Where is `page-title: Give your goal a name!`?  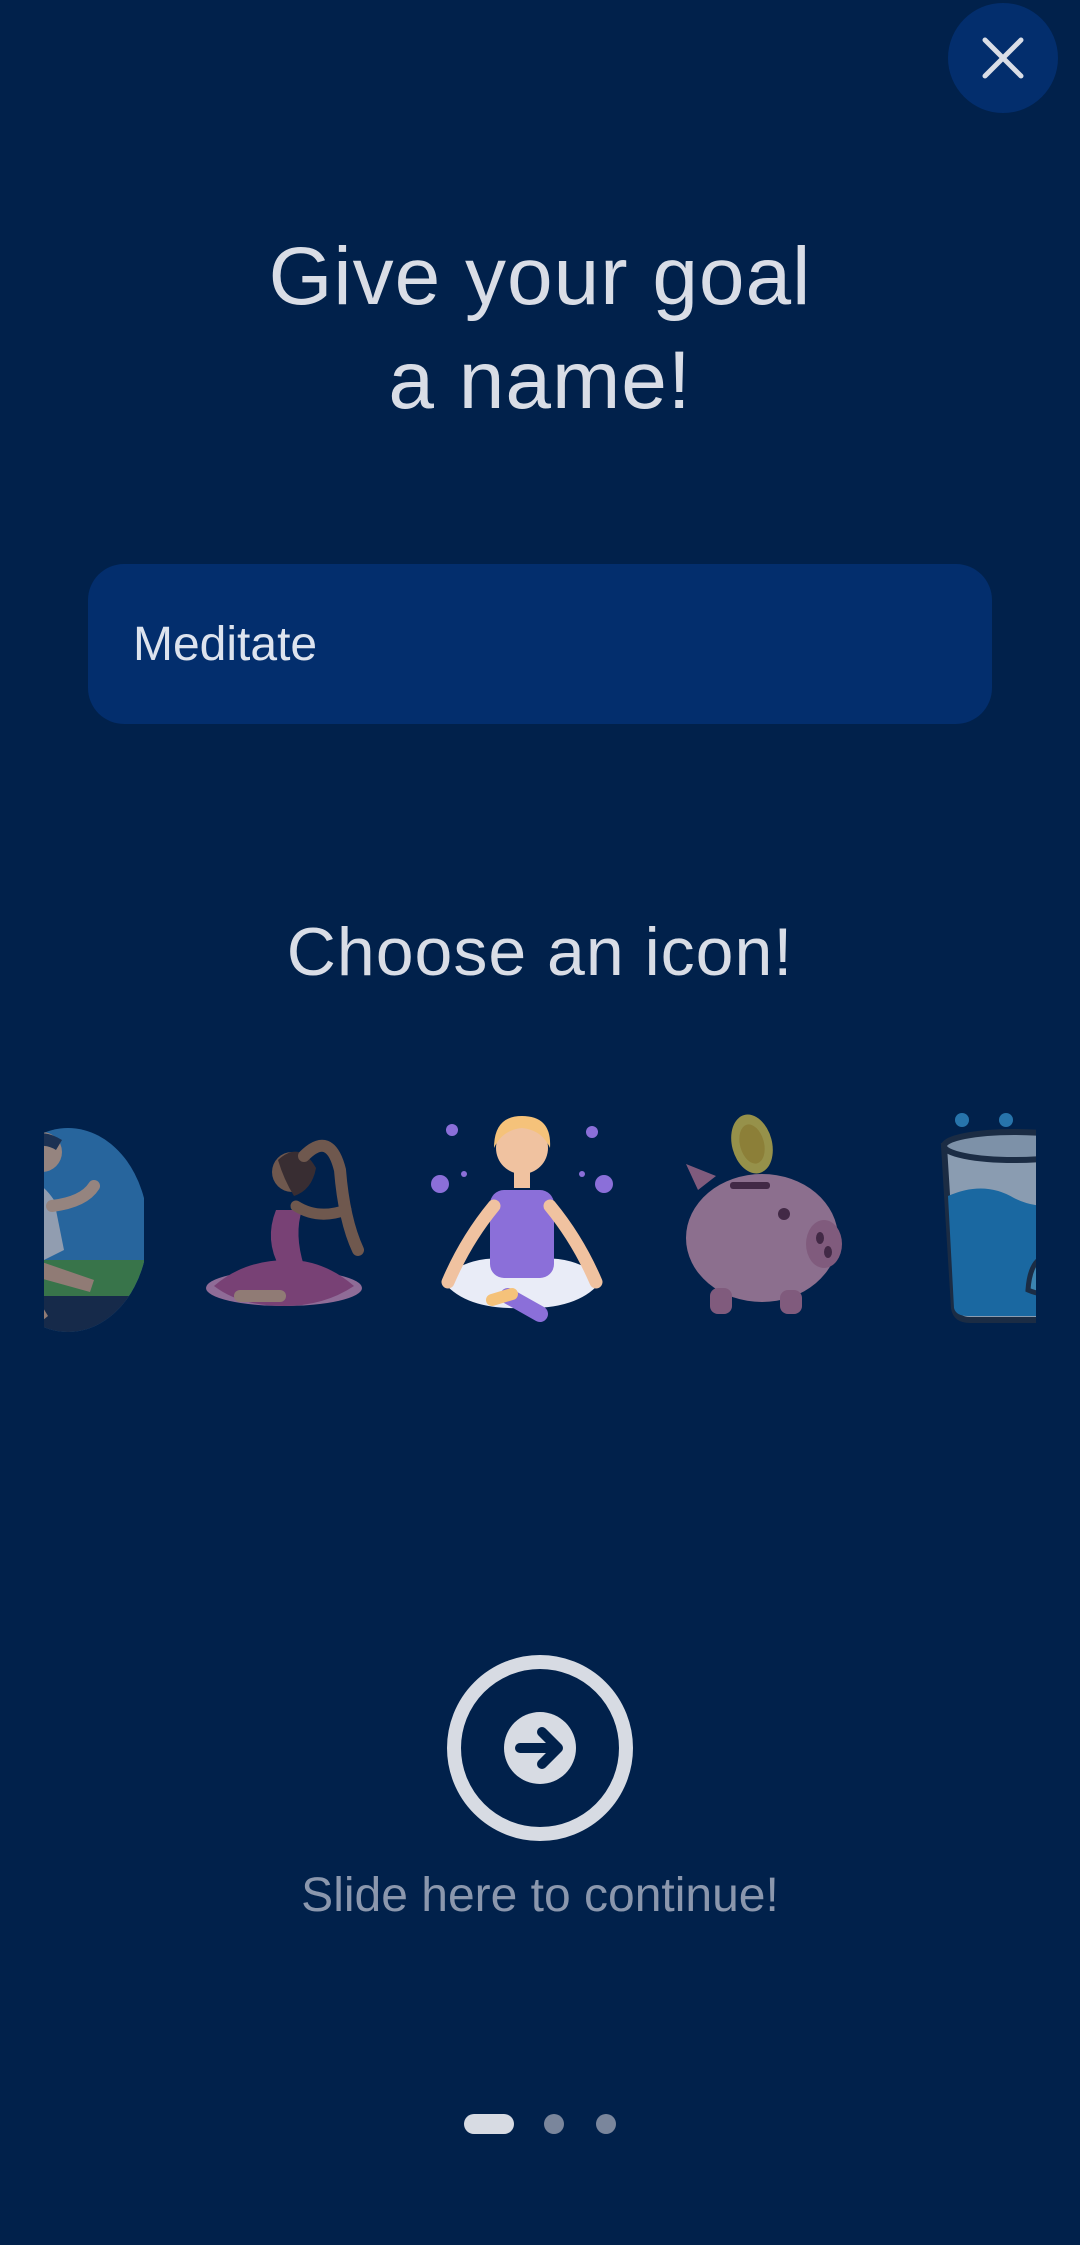 page-title: Give your goal a name! is located at coordinates (540, 329).